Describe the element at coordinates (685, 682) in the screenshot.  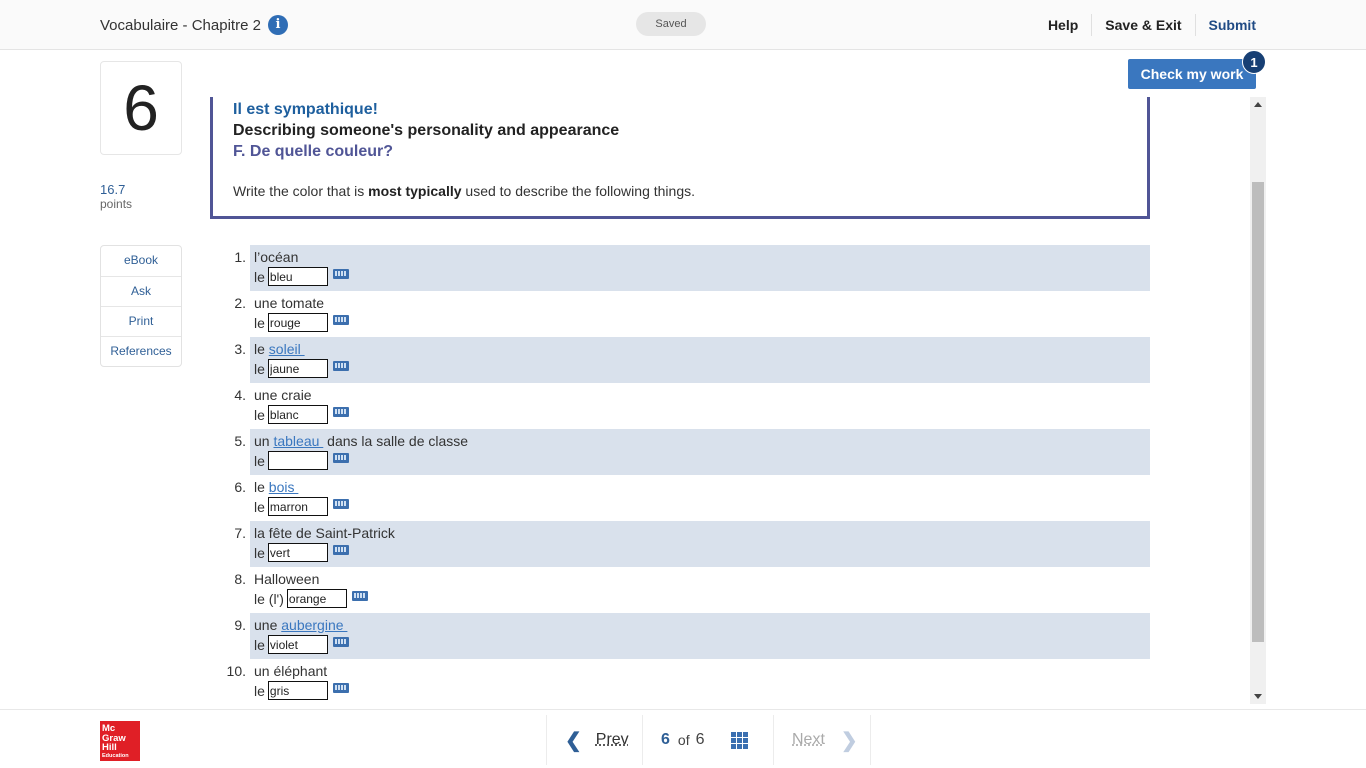
I see `list-item: 10. un éléphant le` at that location.